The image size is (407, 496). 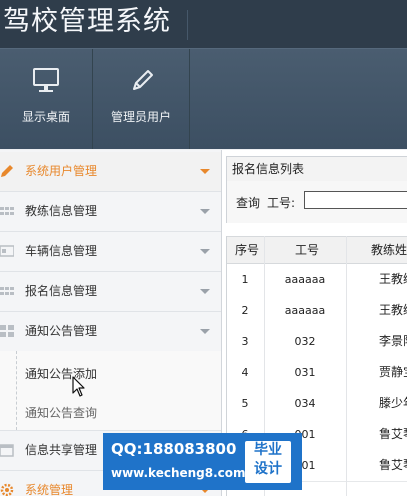 What do you see at coordinates (7, 489) in the screenshot?
I see `gear-icon` at bounding box center [7, 489].